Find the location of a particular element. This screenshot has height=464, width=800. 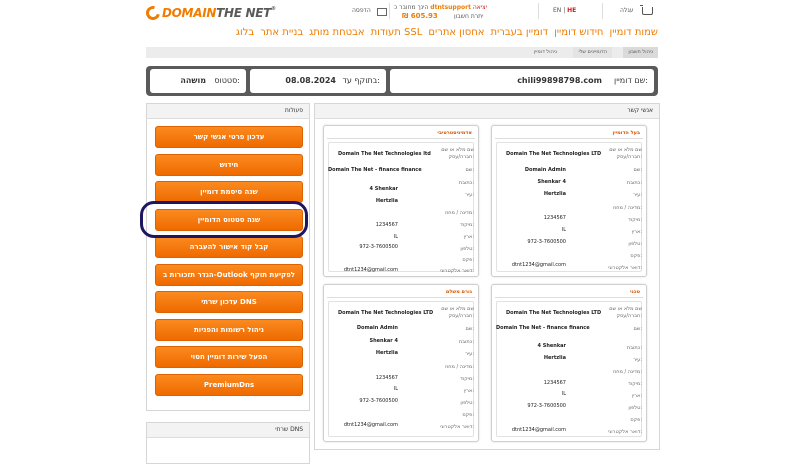

card-title: טכני is located at coordinates (635, 292).